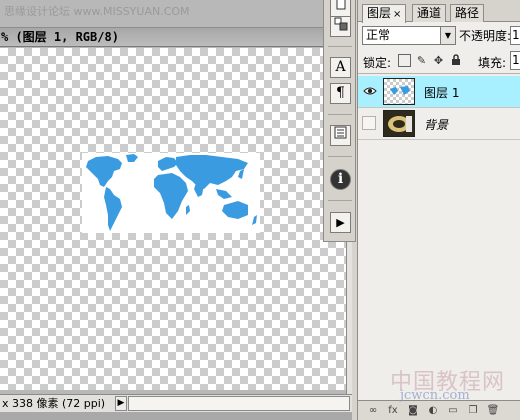  I want to click on visibility-toggle, so click(369, 123).